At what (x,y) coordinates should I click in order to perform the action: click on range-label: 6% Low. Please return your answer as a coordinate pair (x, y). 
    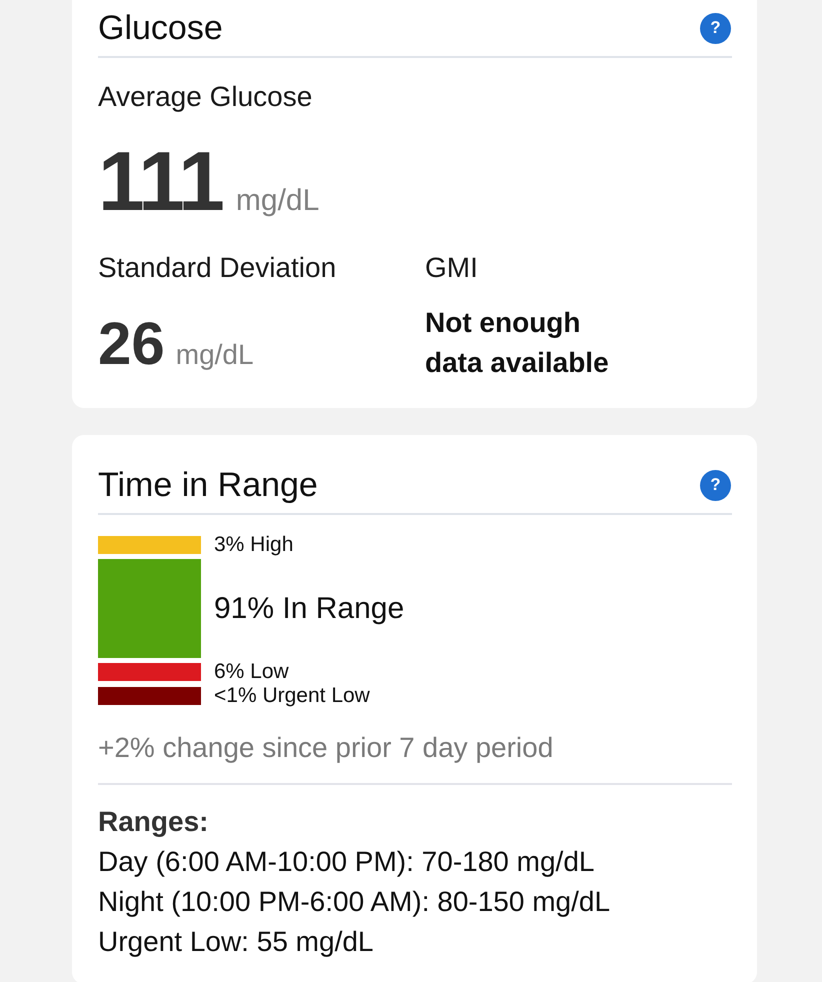
    Looking at the image, I should click on (251, 672).